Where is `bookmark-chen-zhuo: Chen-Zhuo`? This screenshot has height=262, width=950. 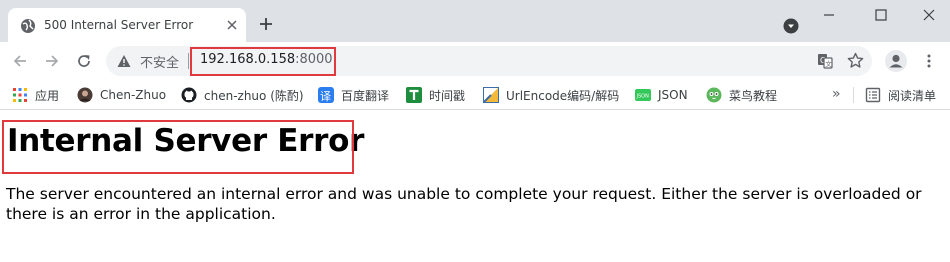 bookmark-chen-zhuo: Chen-Zhuo is located at coordinates (121, 95).